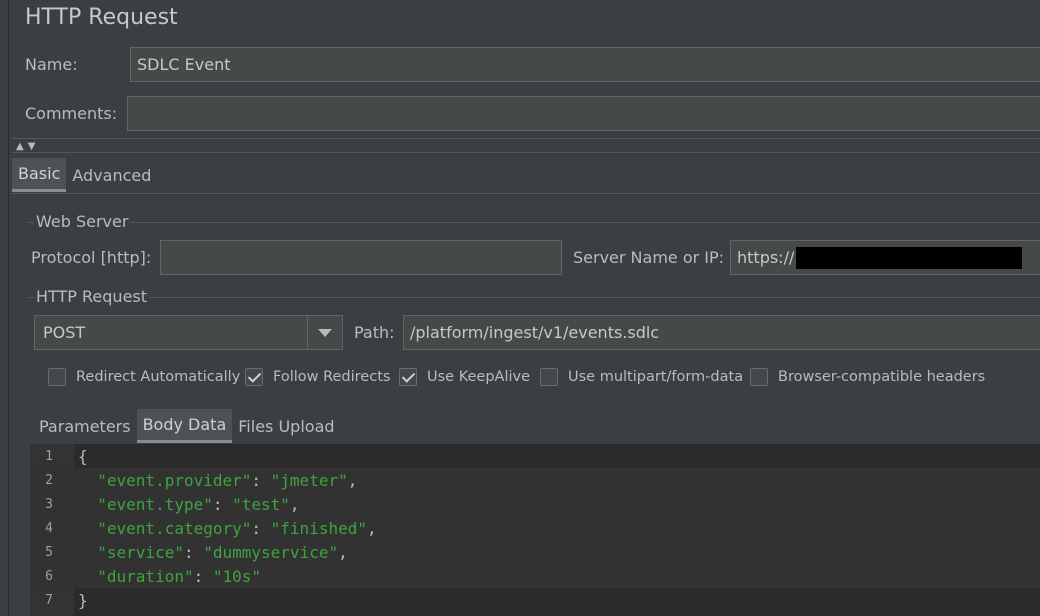 This screenshot has width=1040, height=616. What do you see at coordinates (27, 146) in the screenshot?
I see `collapse-arrows-icon: ▲▼` at bounding box center [27, 146].